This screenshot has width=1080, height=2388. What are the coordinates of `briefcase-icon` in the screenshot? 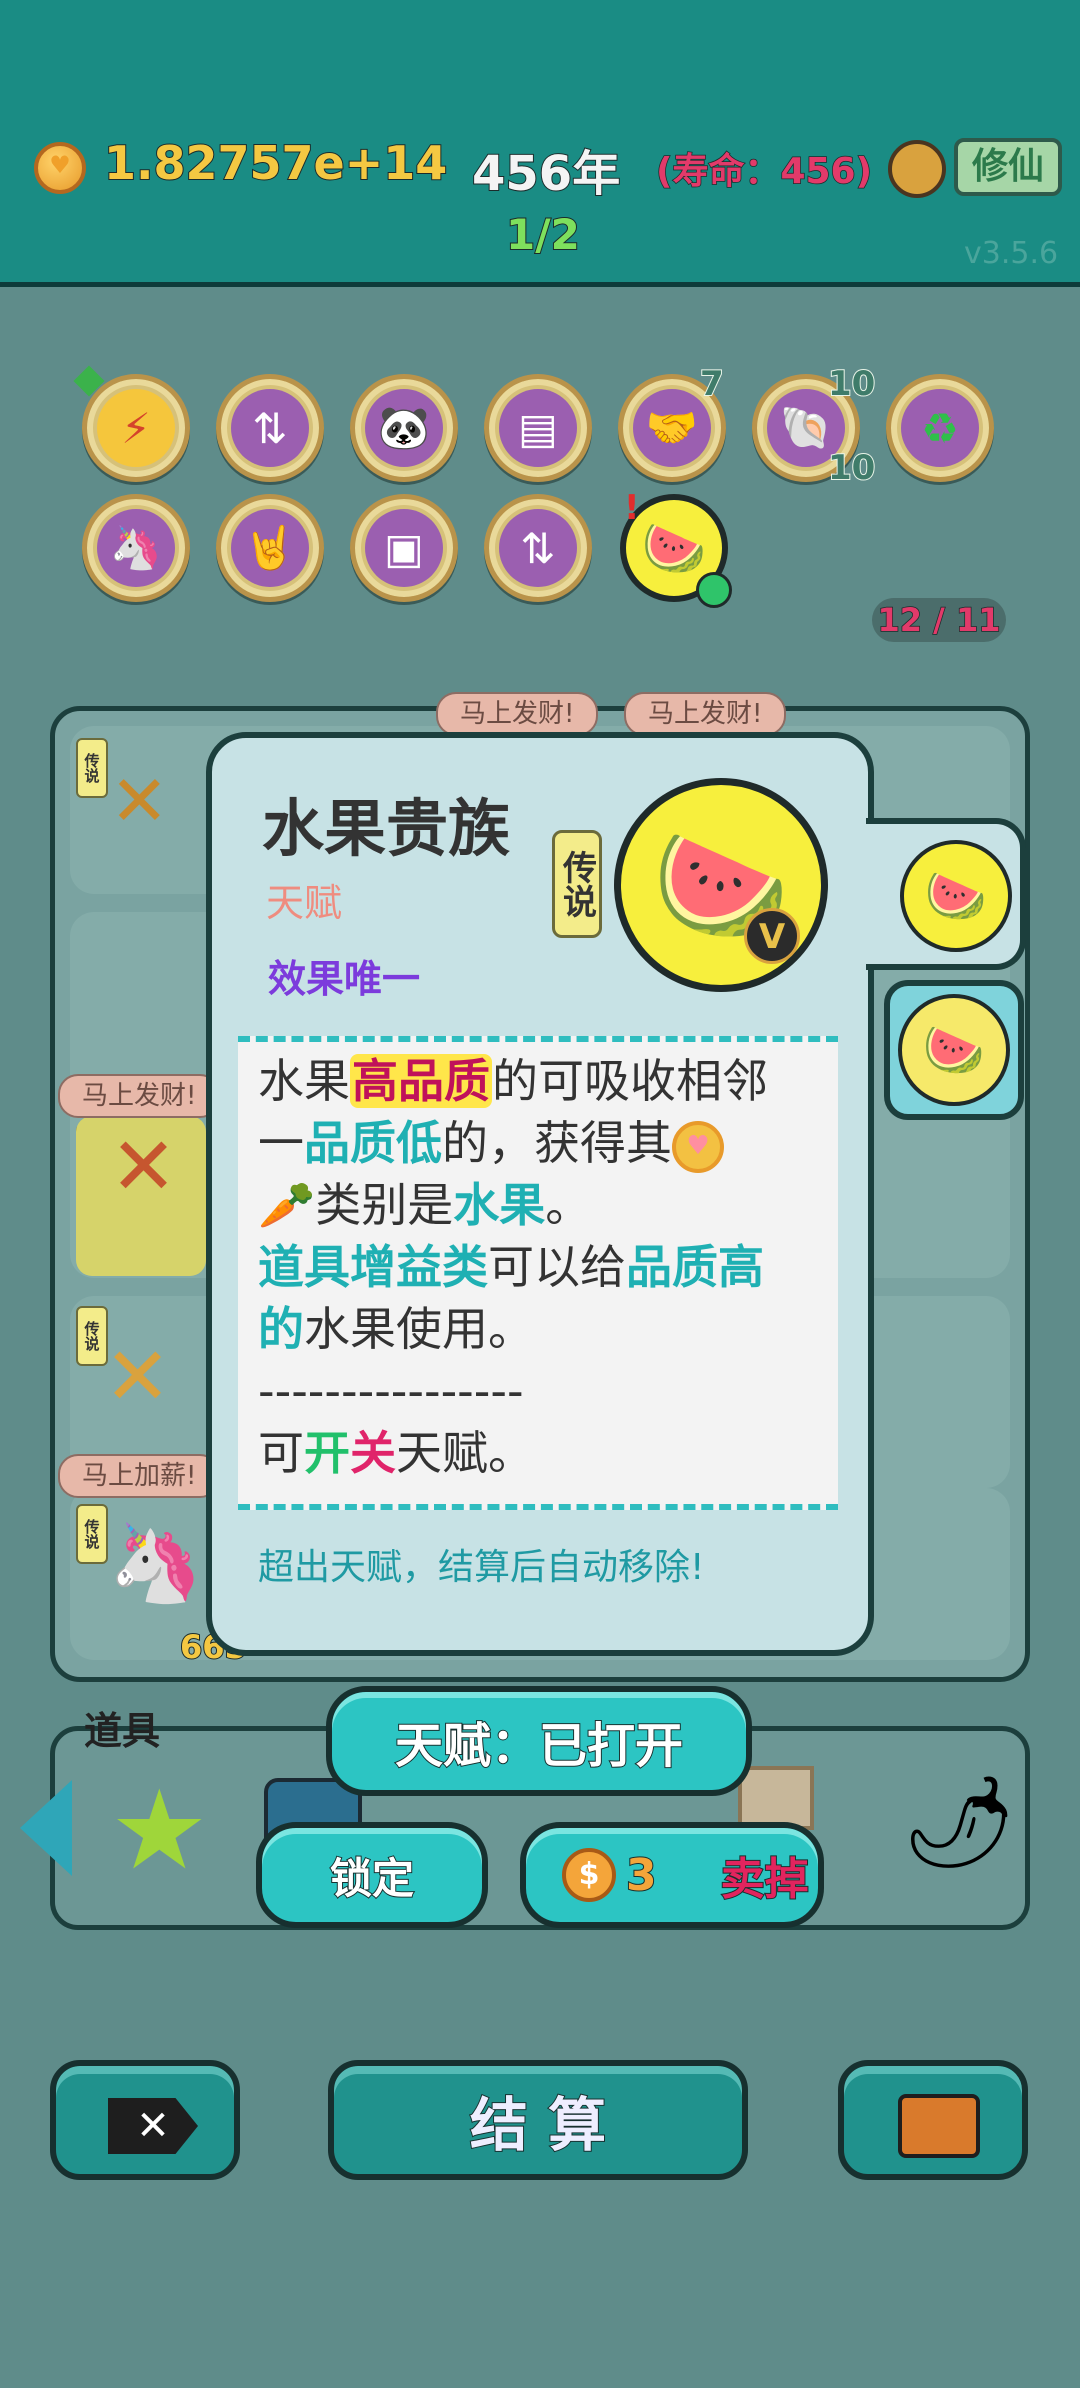 It's located at (939, 2126).